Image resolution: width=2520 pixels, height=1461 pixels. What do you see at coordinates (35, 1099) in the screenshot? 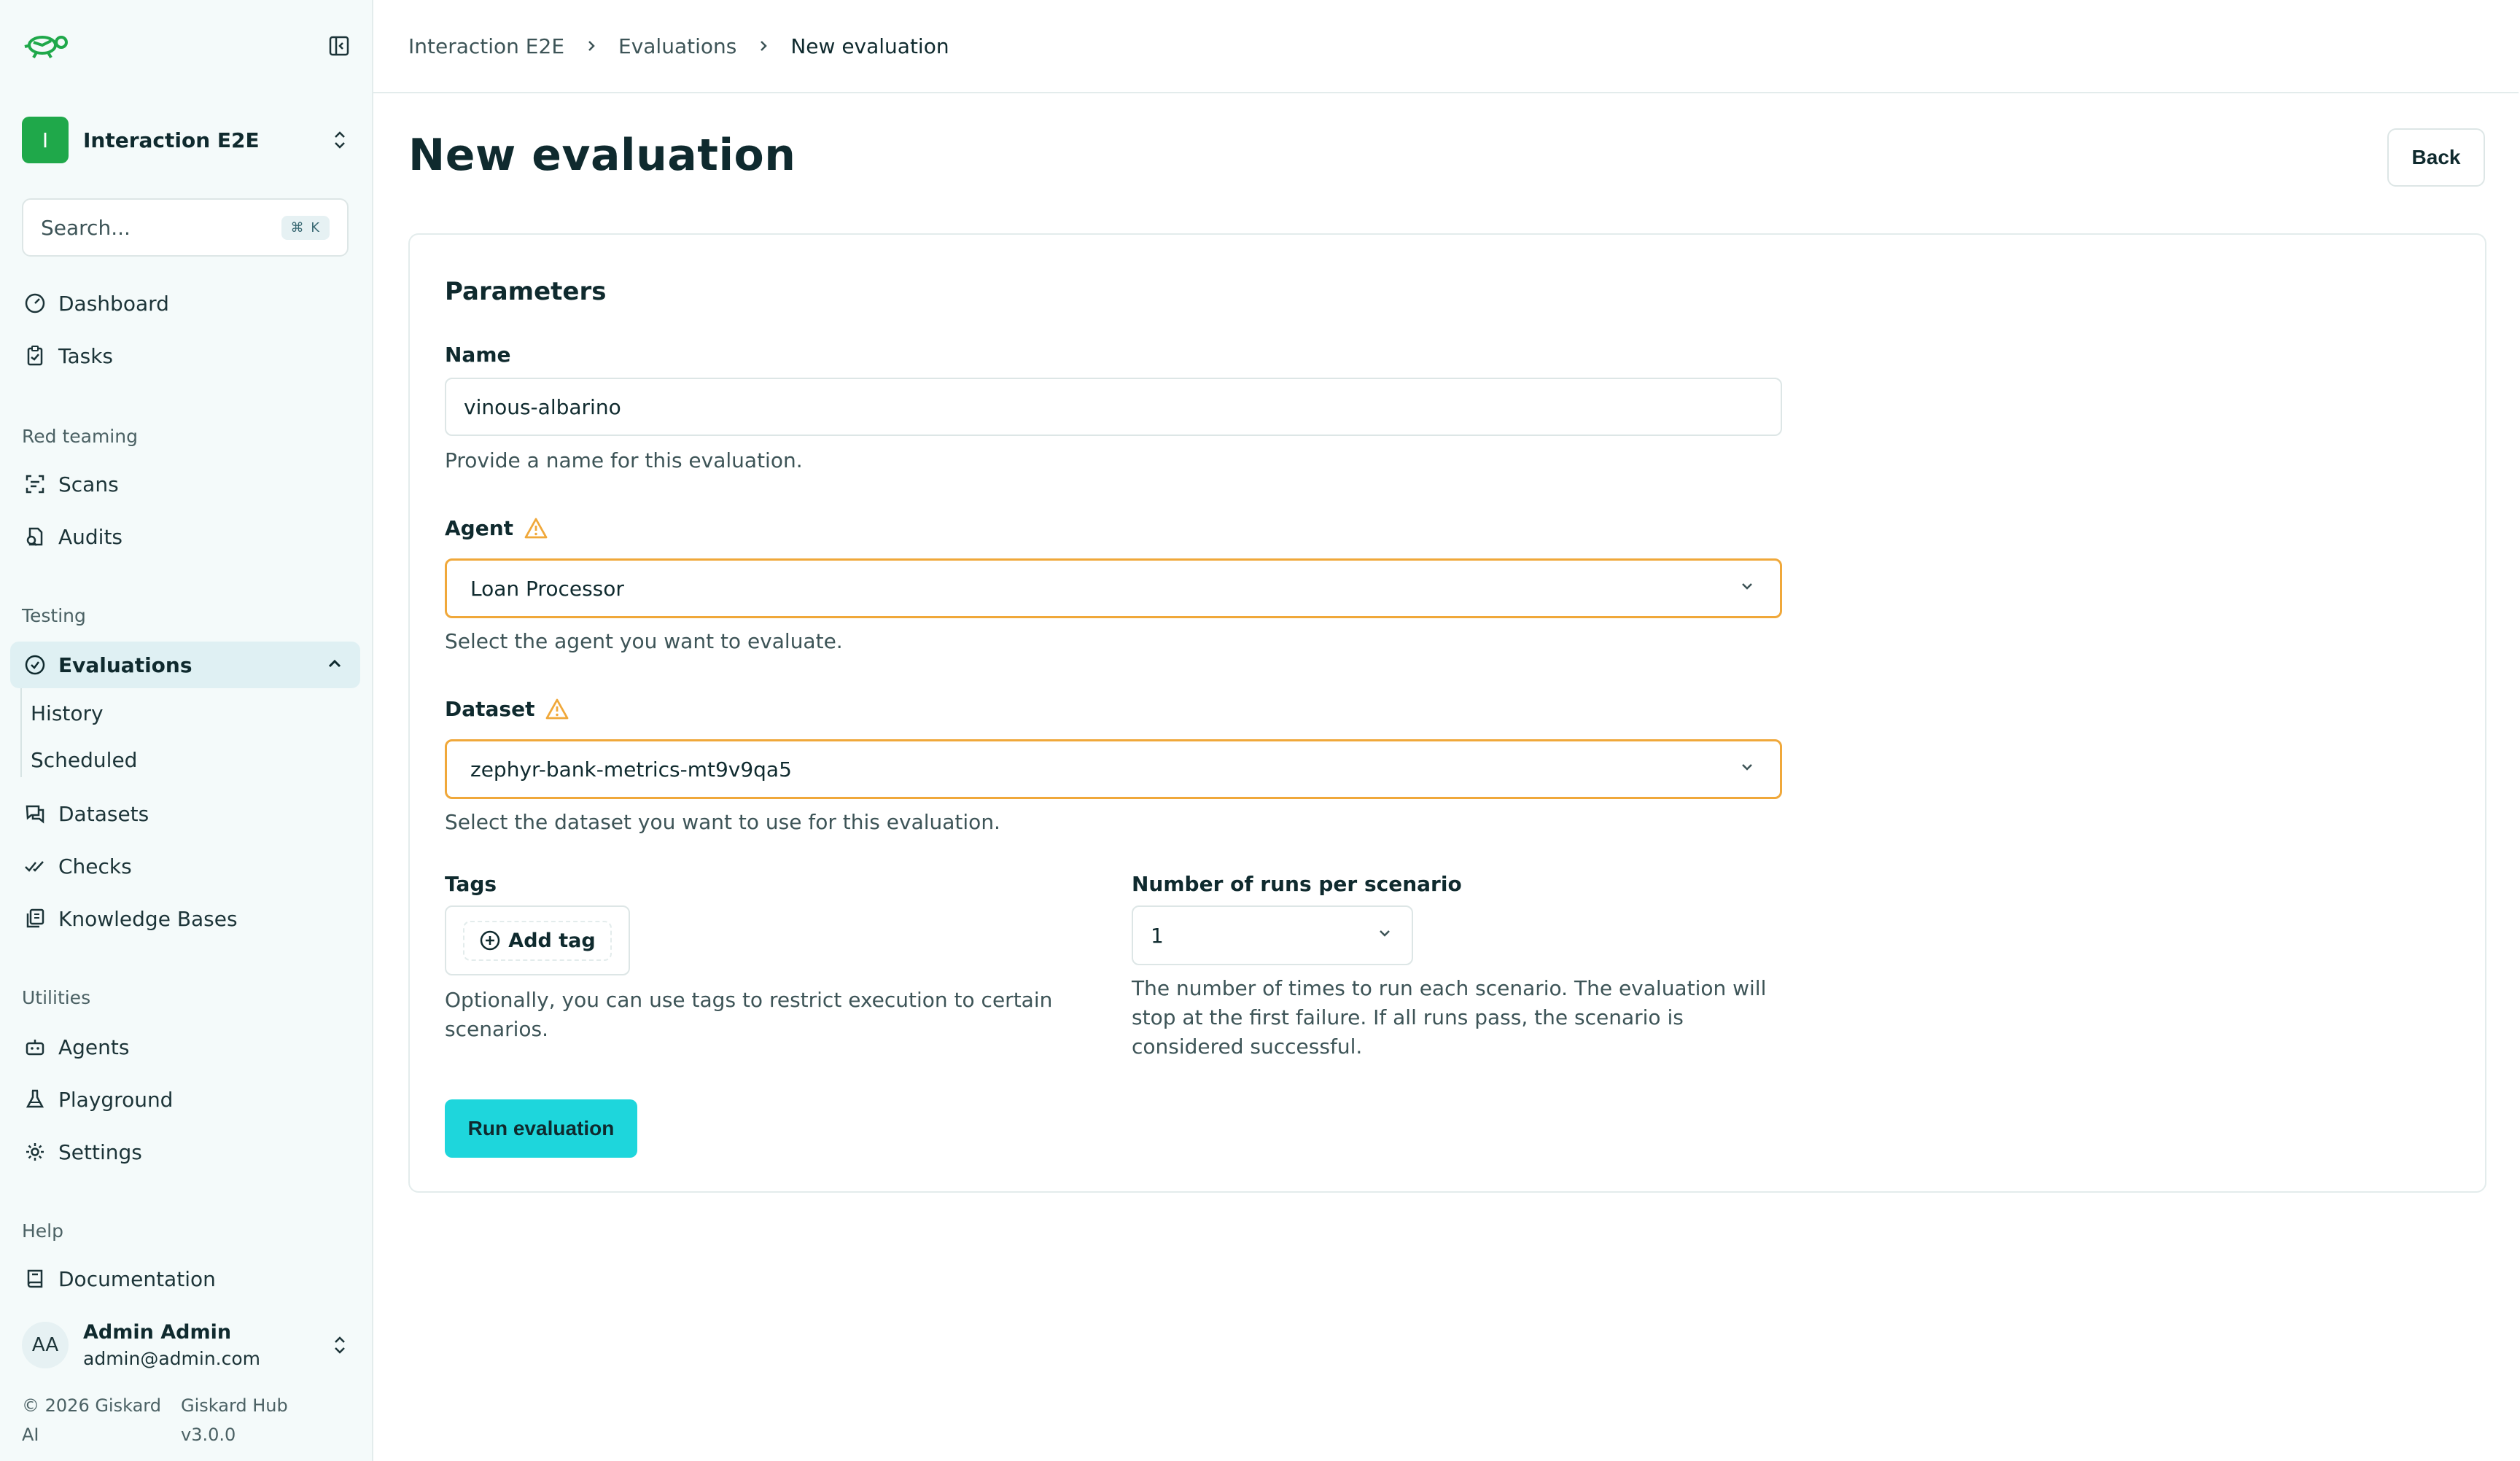
I see `flask-icon` at bounding box center [35, 1099].